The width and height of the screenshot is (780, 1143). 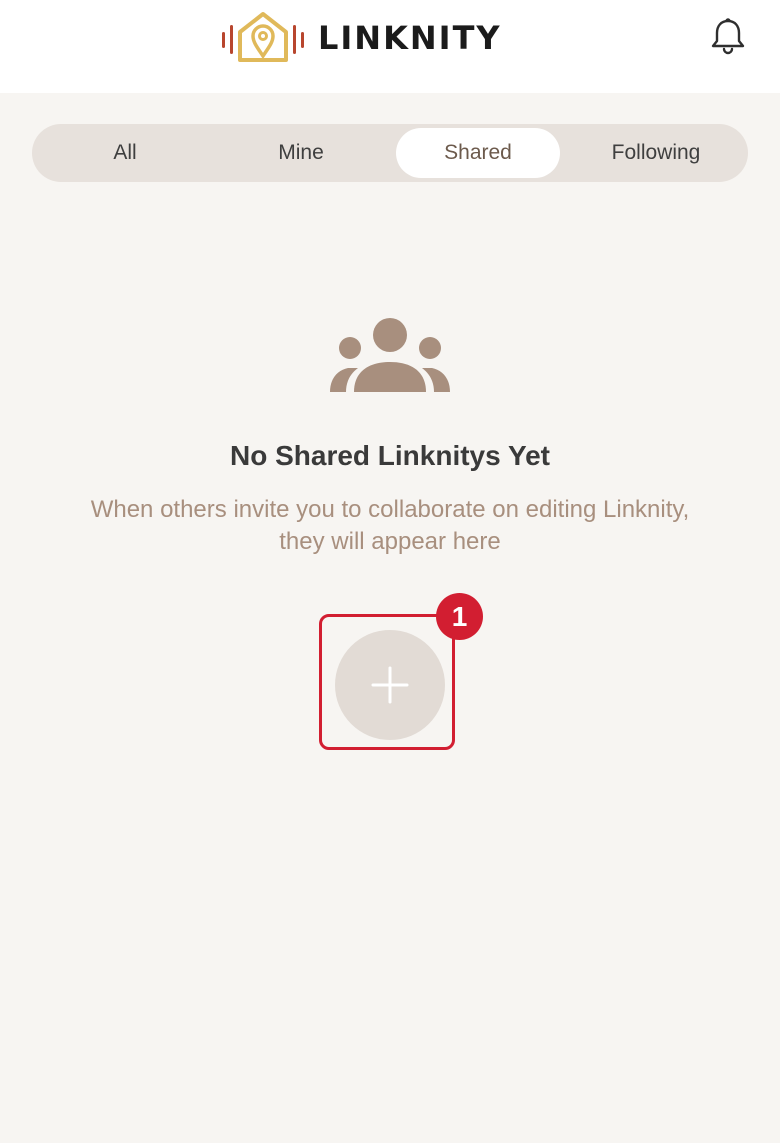 What do you see at coordinates (125, 153) in the screenshot?
I see `tab-all: All` at bounding box center [125, 153].